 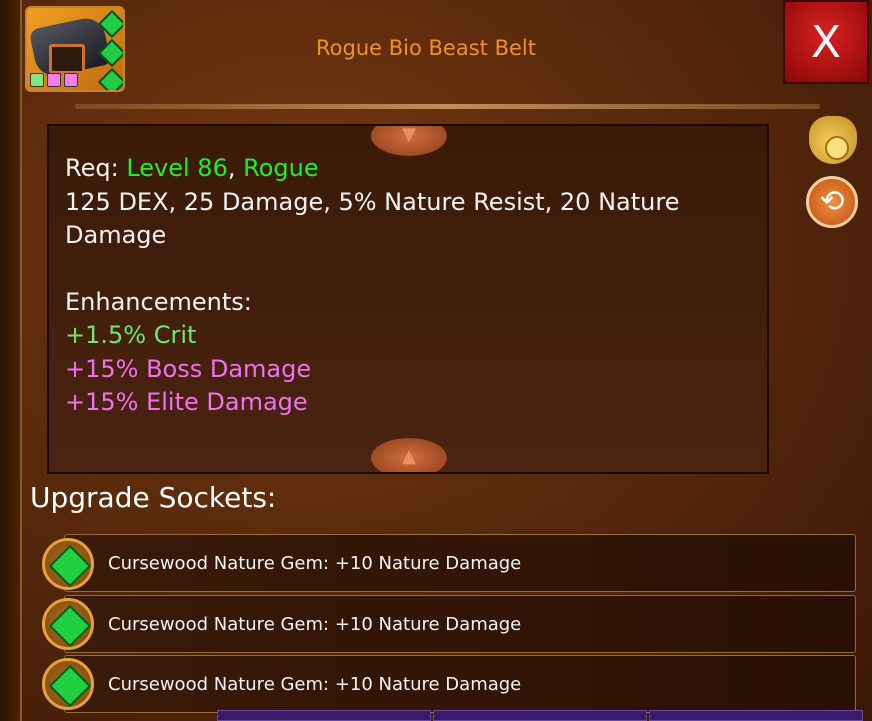 What do you see at coordinates (409, 134) in the screenshot?
I see `chevron-down-icon: ▼` at bounding box center [409, 134].